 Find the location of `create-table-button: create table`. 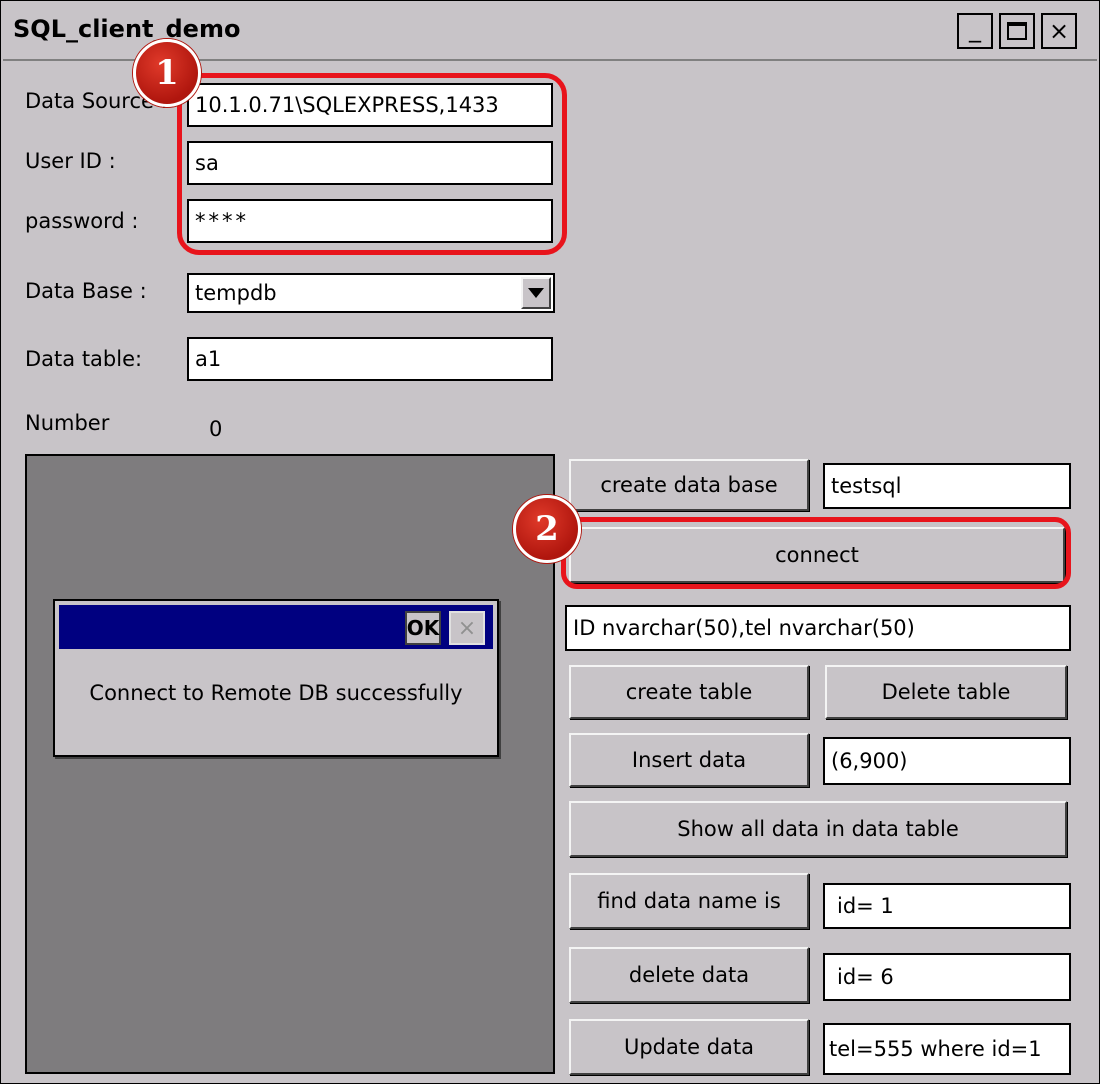

create-table-button: create table is located at coordinates (689, 692).